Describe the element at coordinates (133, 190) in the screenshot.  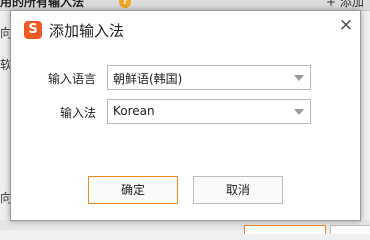
I see `confirm-button: 确定` at that location.